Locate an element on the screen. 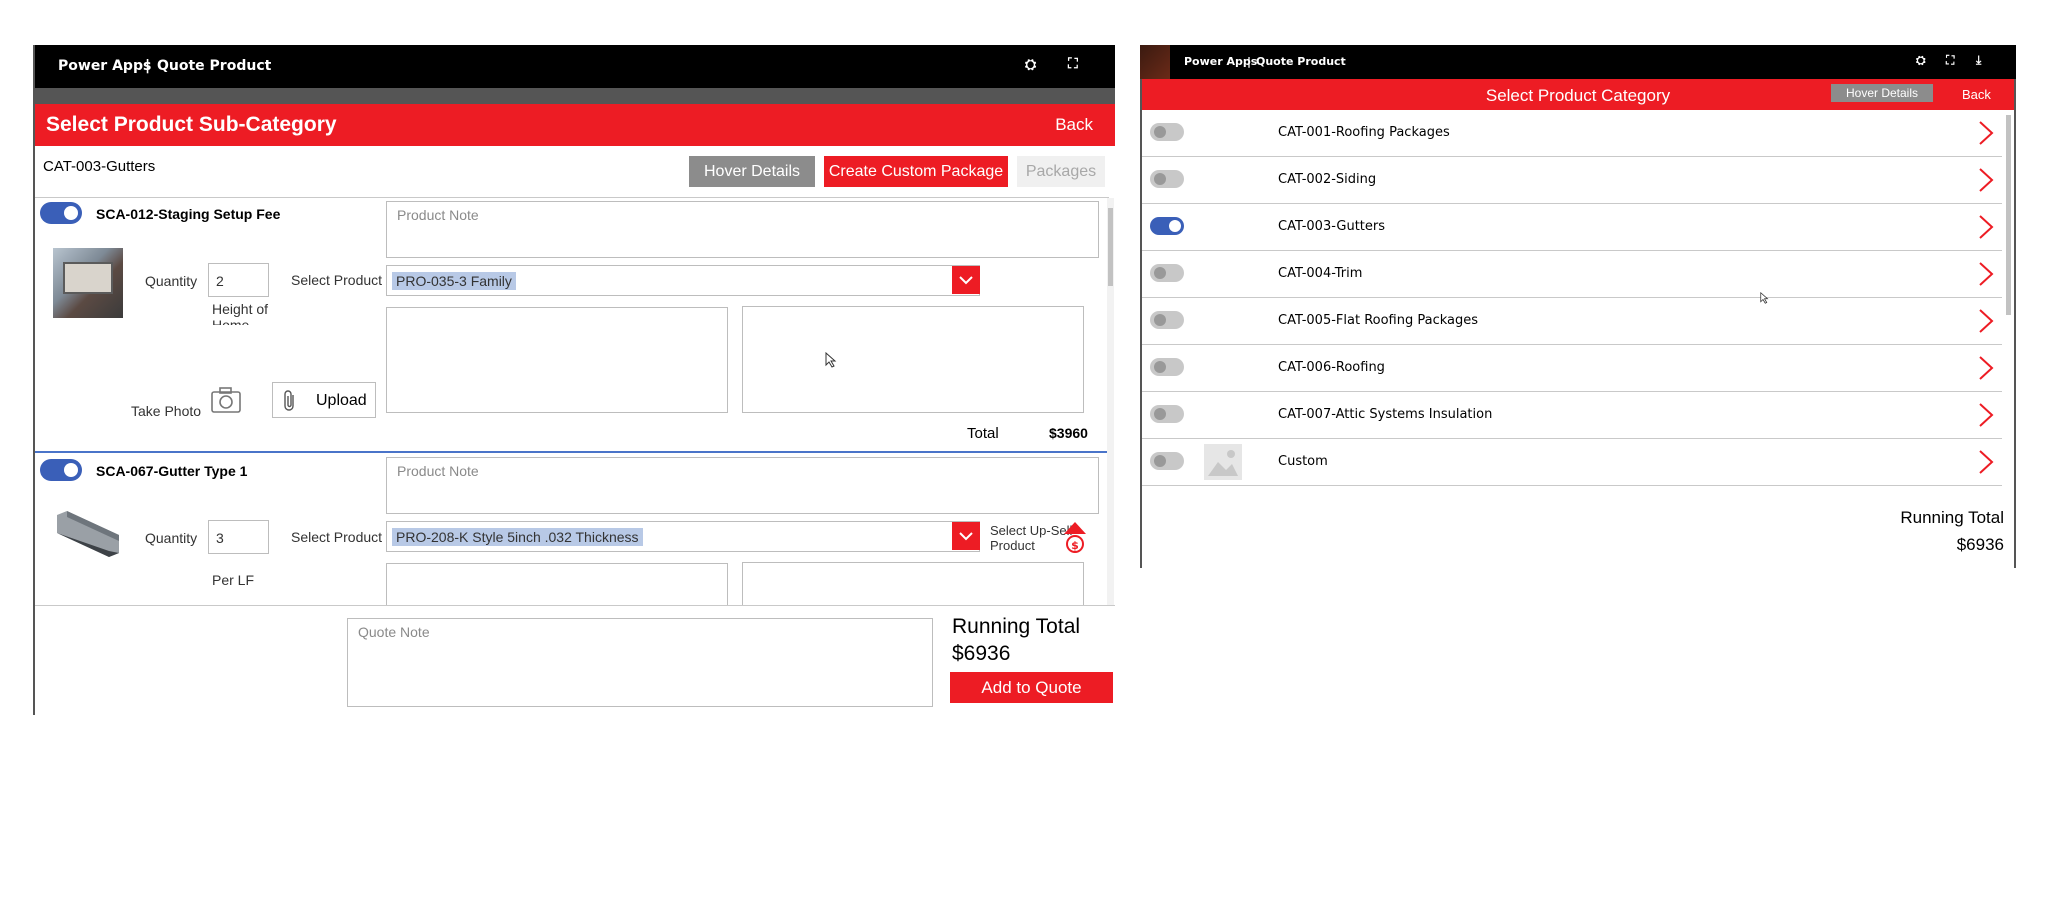 This screenshot has height=907, width=2048. product-dropdown: PRO-035-3 Family is located at coordinates (683, 280).